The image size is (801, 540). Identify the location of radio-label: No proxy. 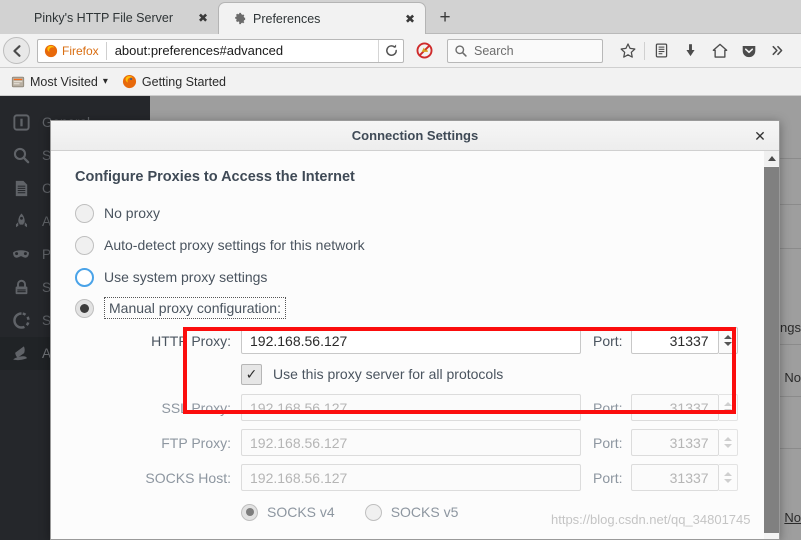
(132, 213).